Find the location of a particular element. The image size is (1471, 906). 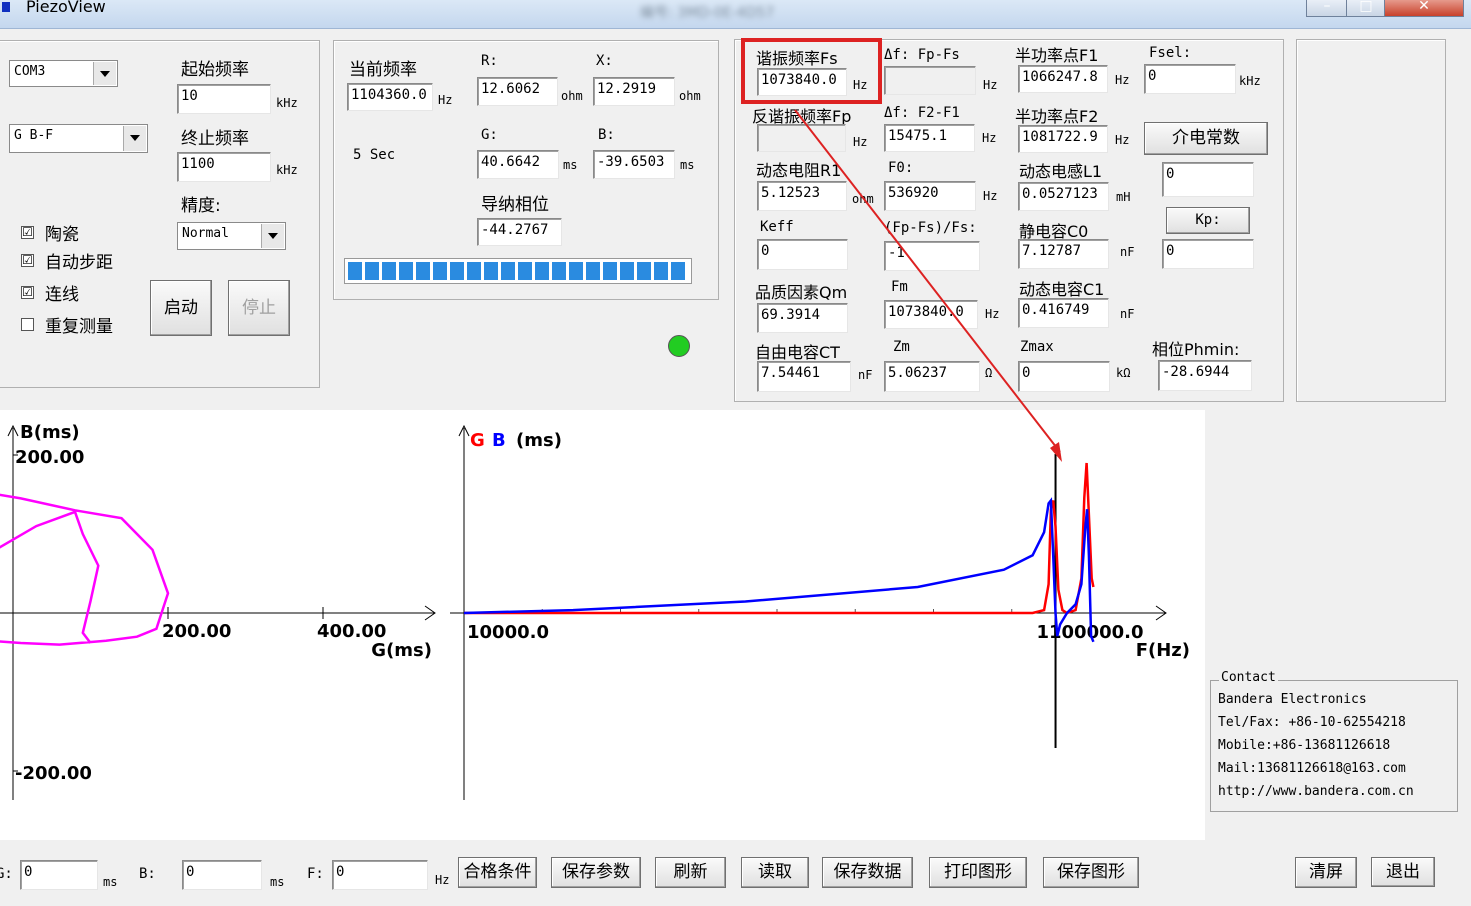

cursor-f-unit: Hz is located at coordinates (442, 880).